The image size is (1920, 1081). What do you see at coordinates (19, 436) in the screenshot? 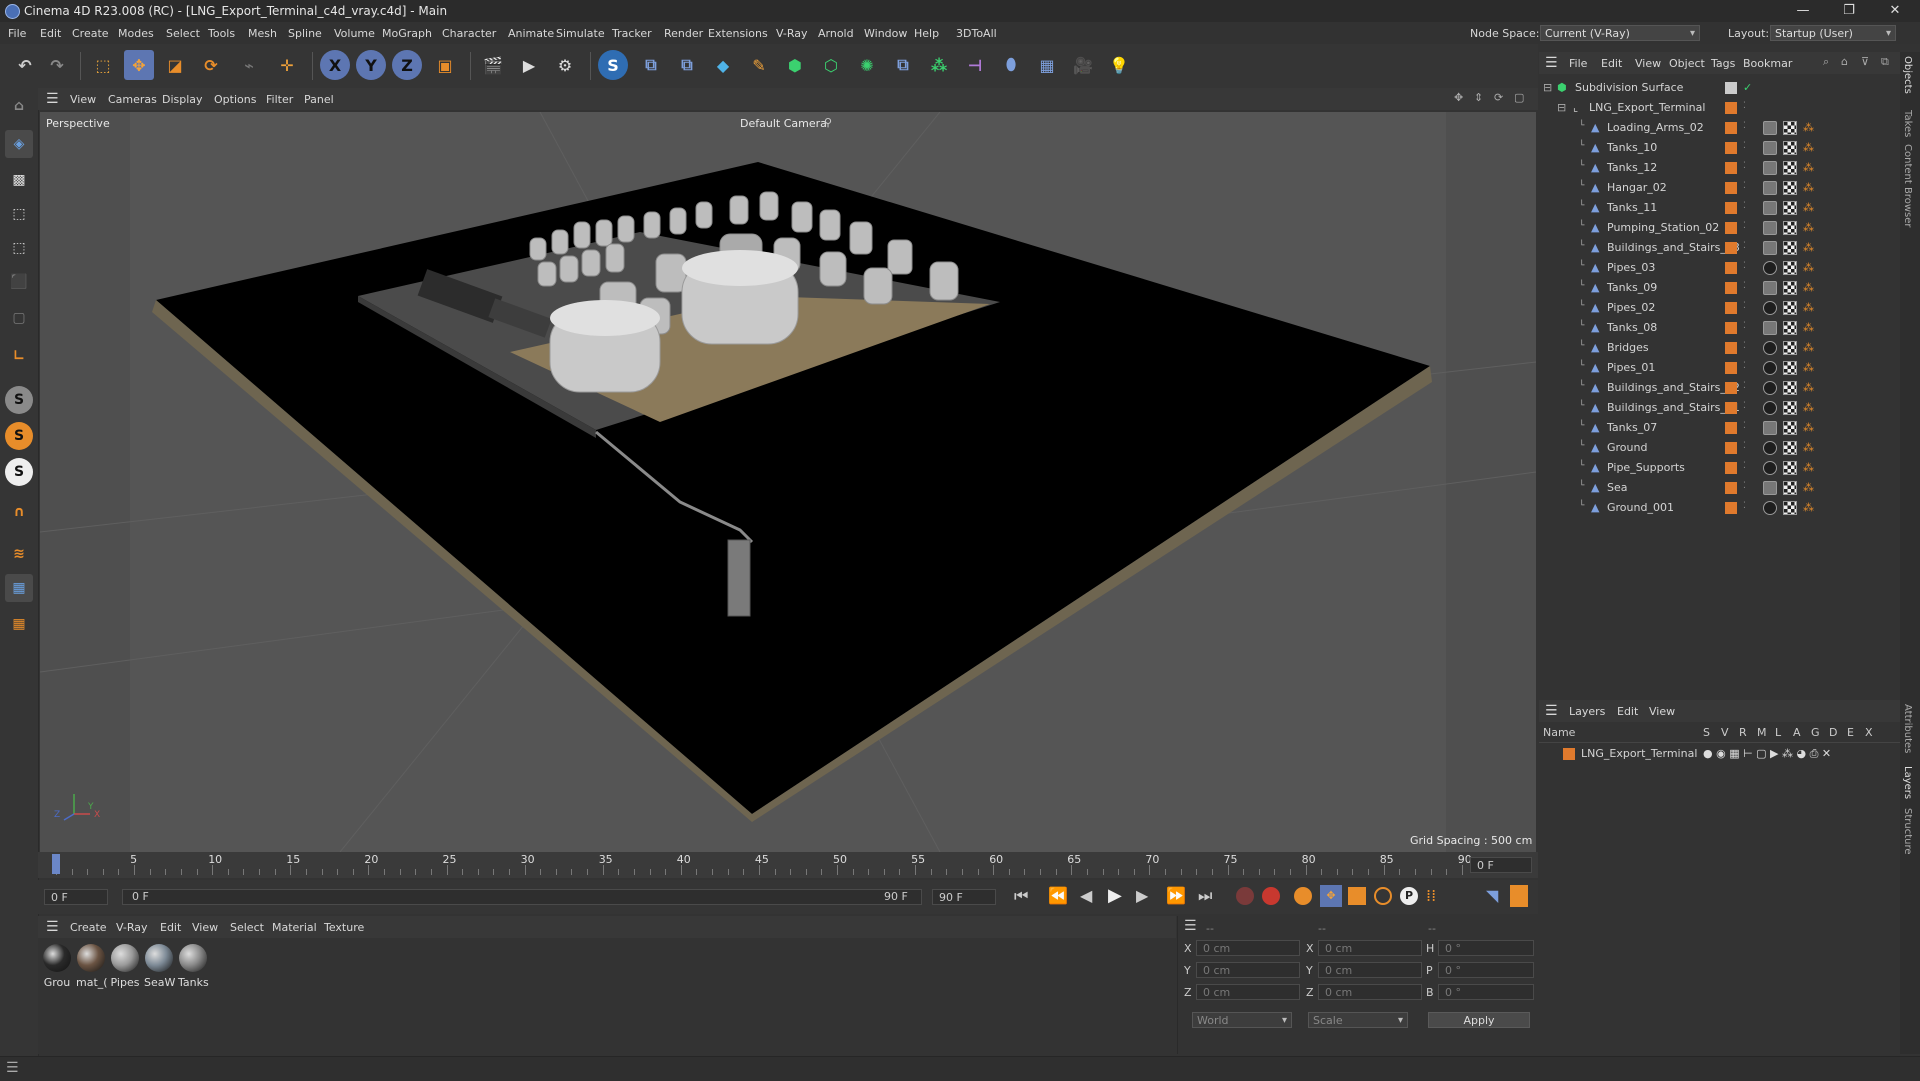
I see `snap-settings-icon: S` at bounding box center [19, 436].